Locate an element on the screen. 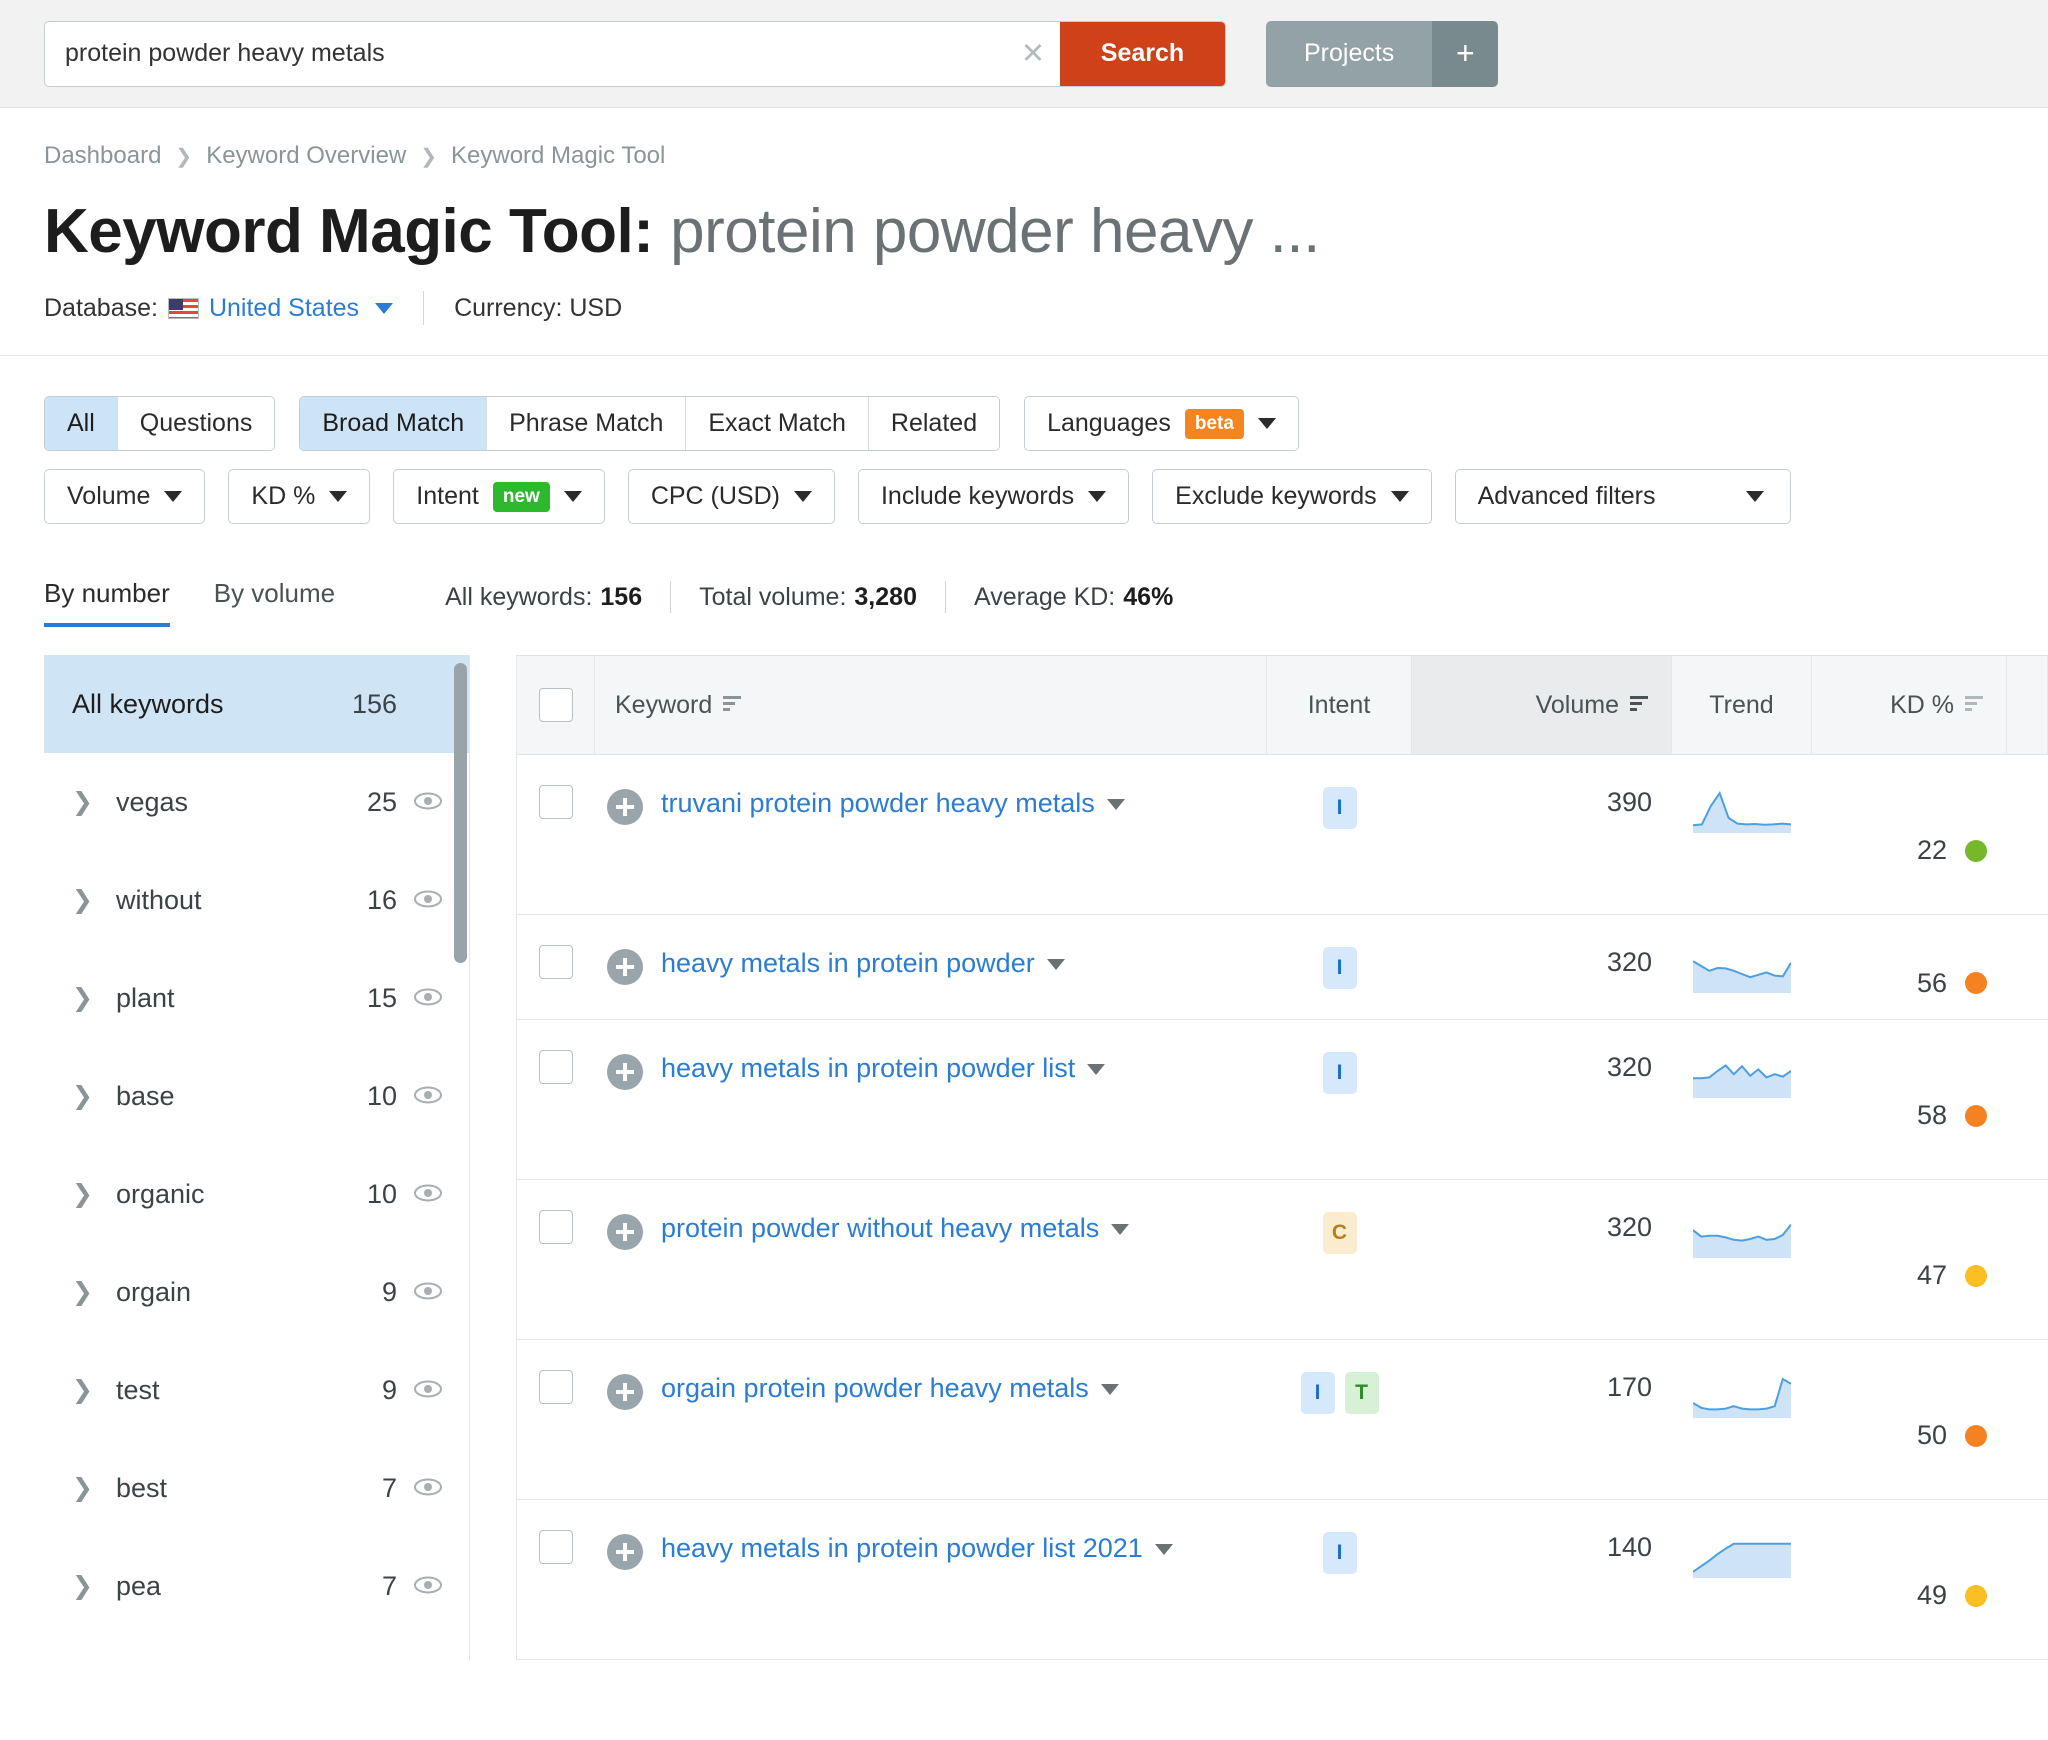 The image size is (2048, 1740). add-project-button: + is located at coordinates (1465, 53).